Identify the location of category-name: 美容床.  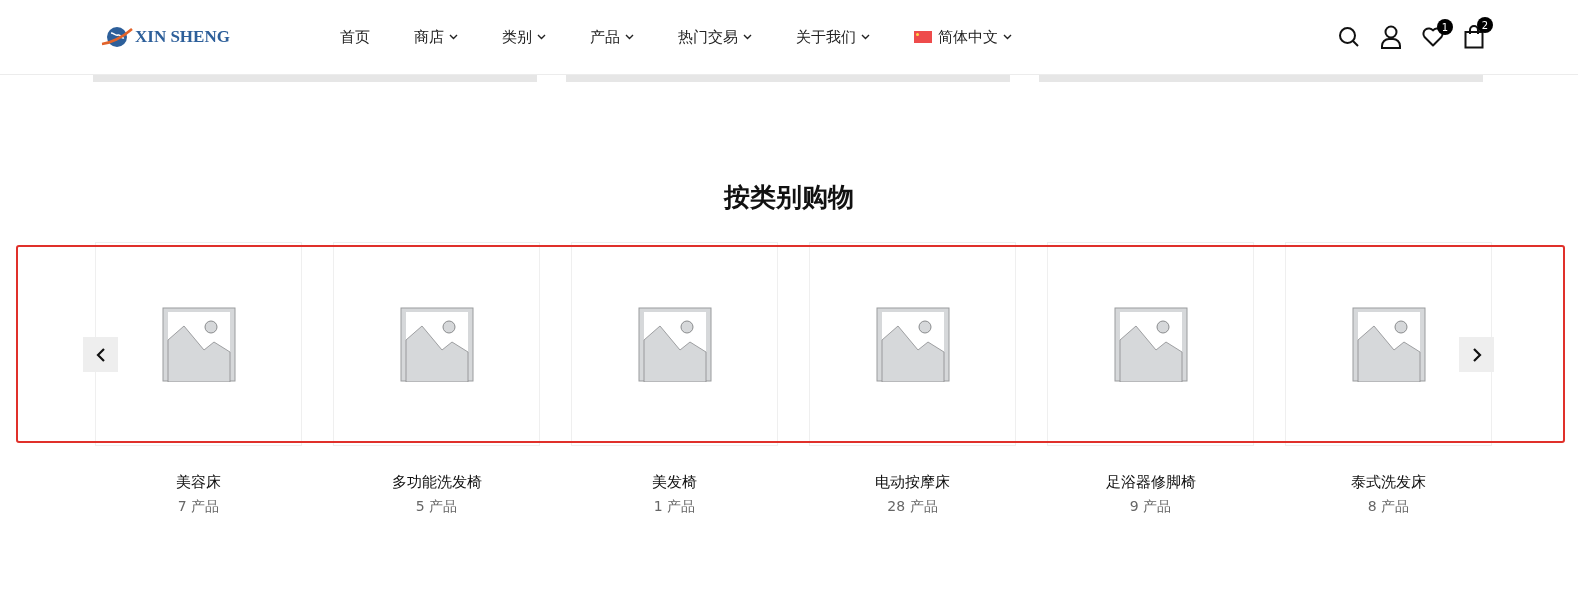
(198, 482).